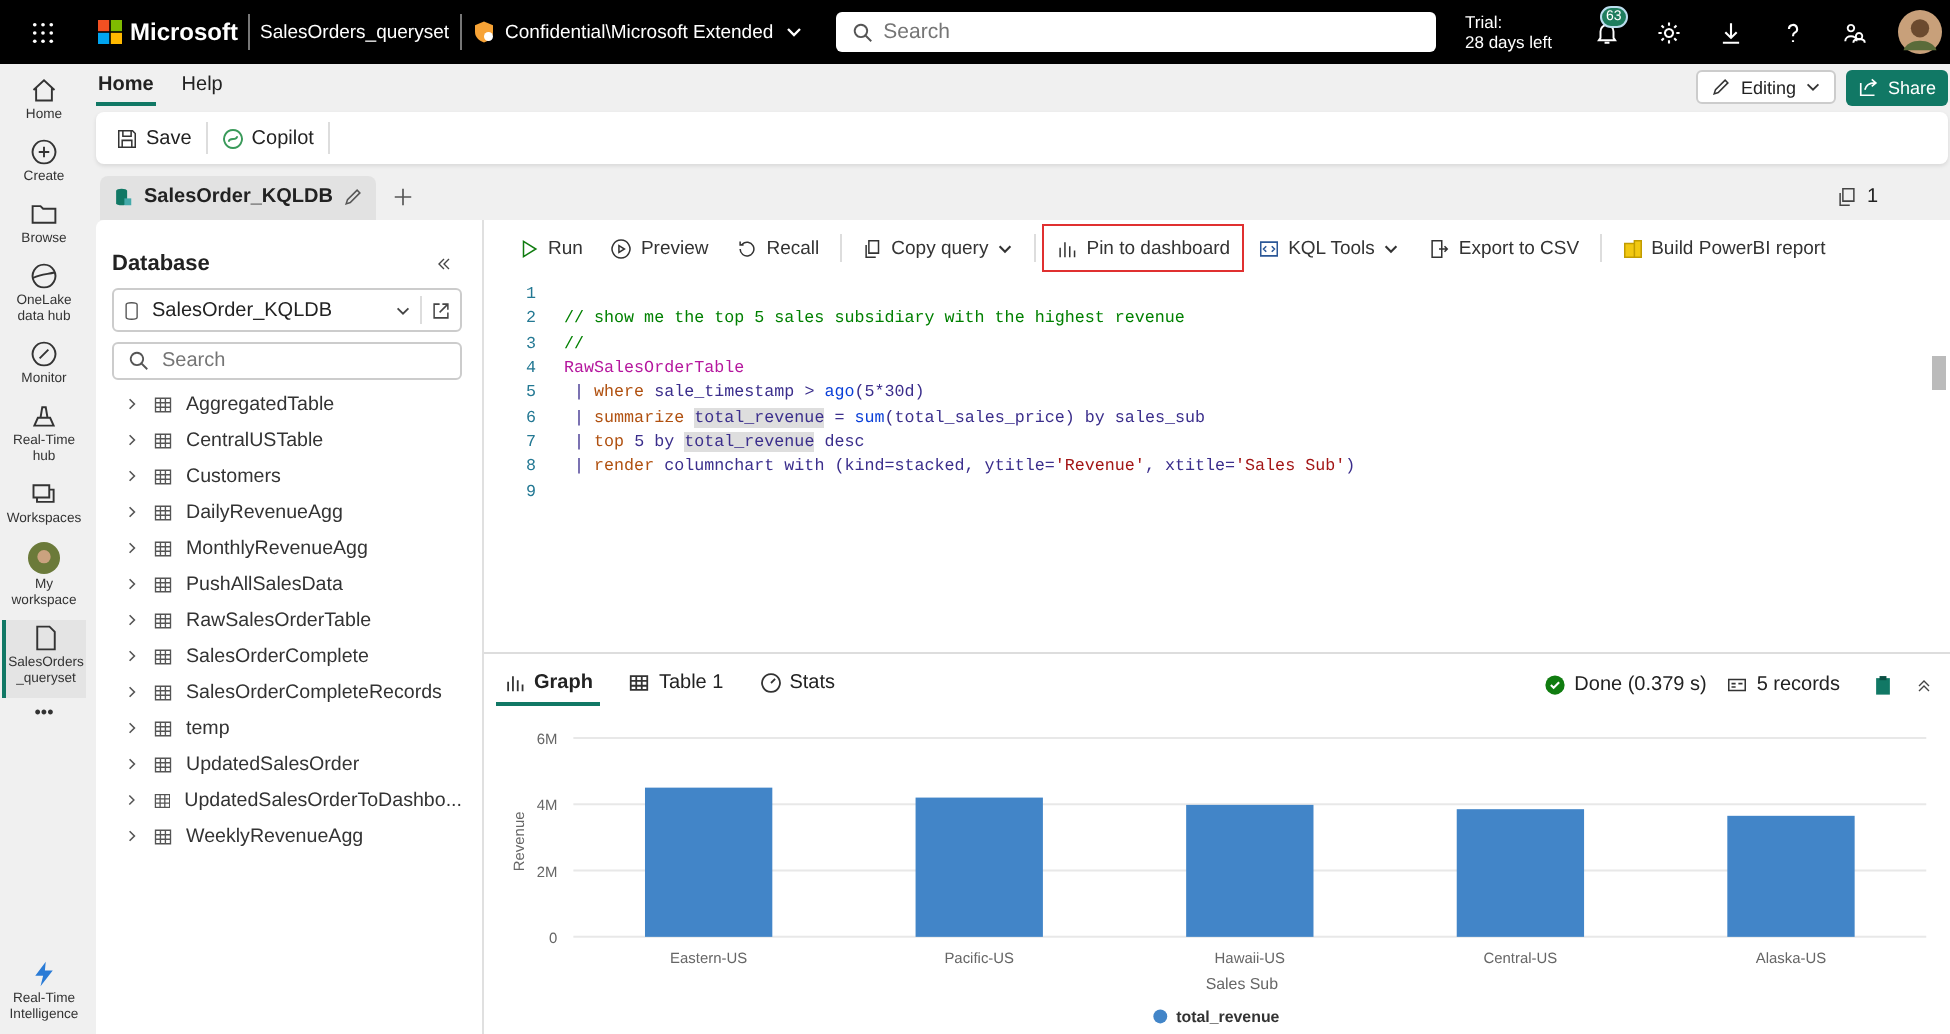  What do you see at coordinates (287, 476) in the screenshot?
I see `tree-item: Customers` at bounding box center [287, 476].